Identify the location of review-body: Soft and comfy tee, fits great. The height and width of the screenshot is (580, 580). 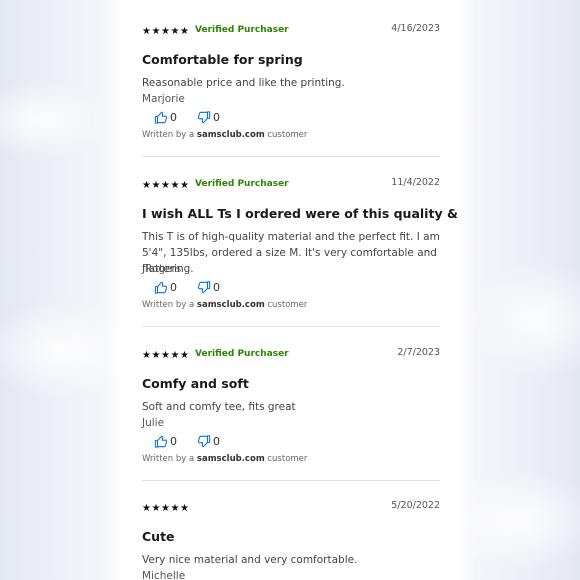
(219, 407).